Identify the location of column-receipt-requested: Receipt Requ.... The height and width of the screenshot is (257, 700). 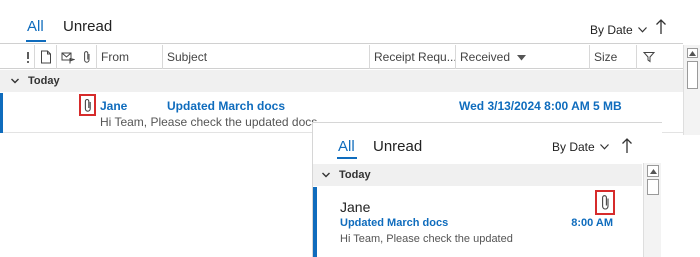
(412, 57).